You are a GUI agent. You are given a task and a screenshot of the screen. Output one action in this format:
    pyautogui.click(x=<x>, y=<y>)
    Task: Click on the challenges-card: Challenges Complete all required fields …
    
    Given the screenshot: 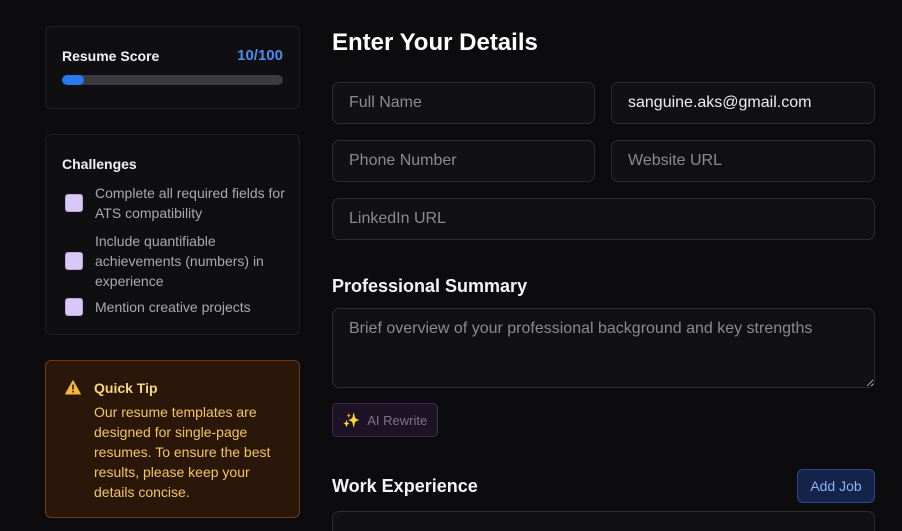 What is the action you would take?
    pyautogui.click(x=172, y=234)
    